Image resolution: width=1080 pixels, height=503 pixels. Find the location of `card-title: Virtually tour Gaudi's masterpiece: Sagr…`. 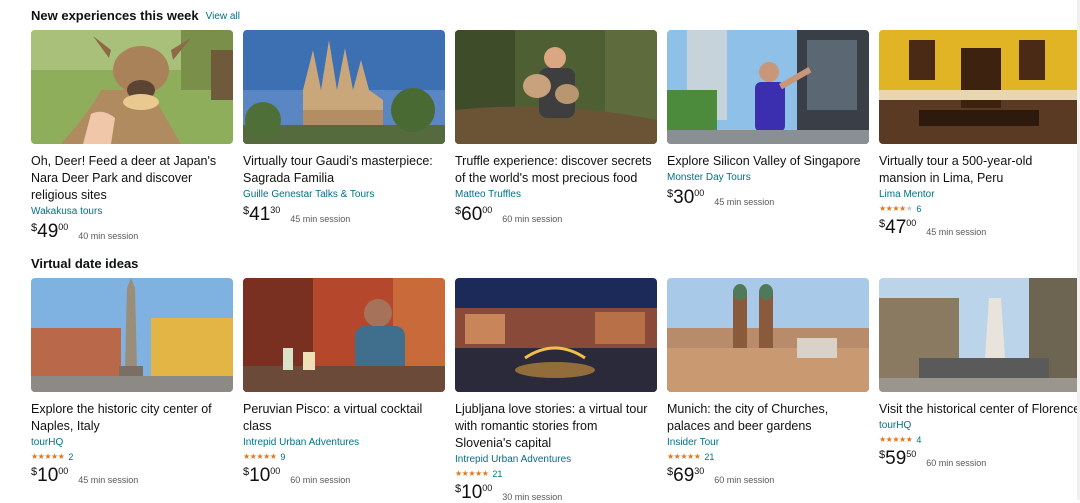

card-title: Virtually tour Gaudi's masterpiece: Sagr… is located at coordinates (344, 170).